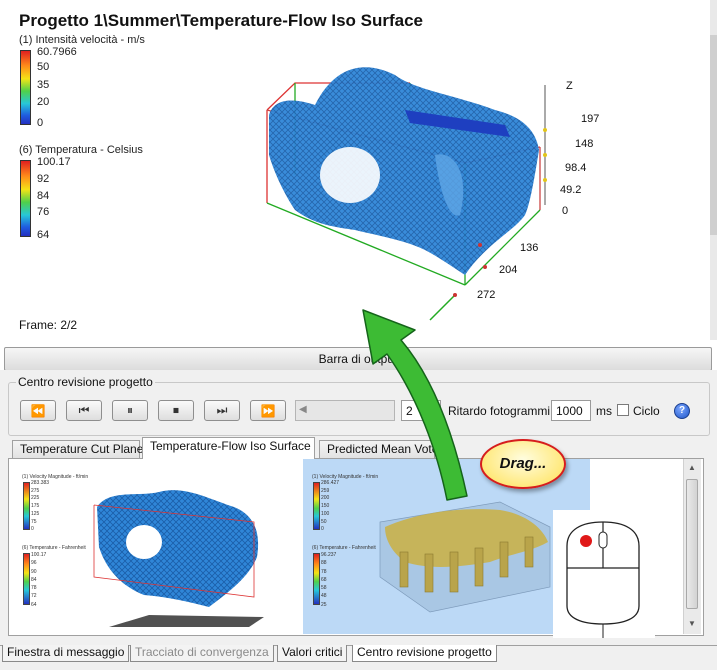  I want to click on rewind-icon: ⏪, so click(38, 410).